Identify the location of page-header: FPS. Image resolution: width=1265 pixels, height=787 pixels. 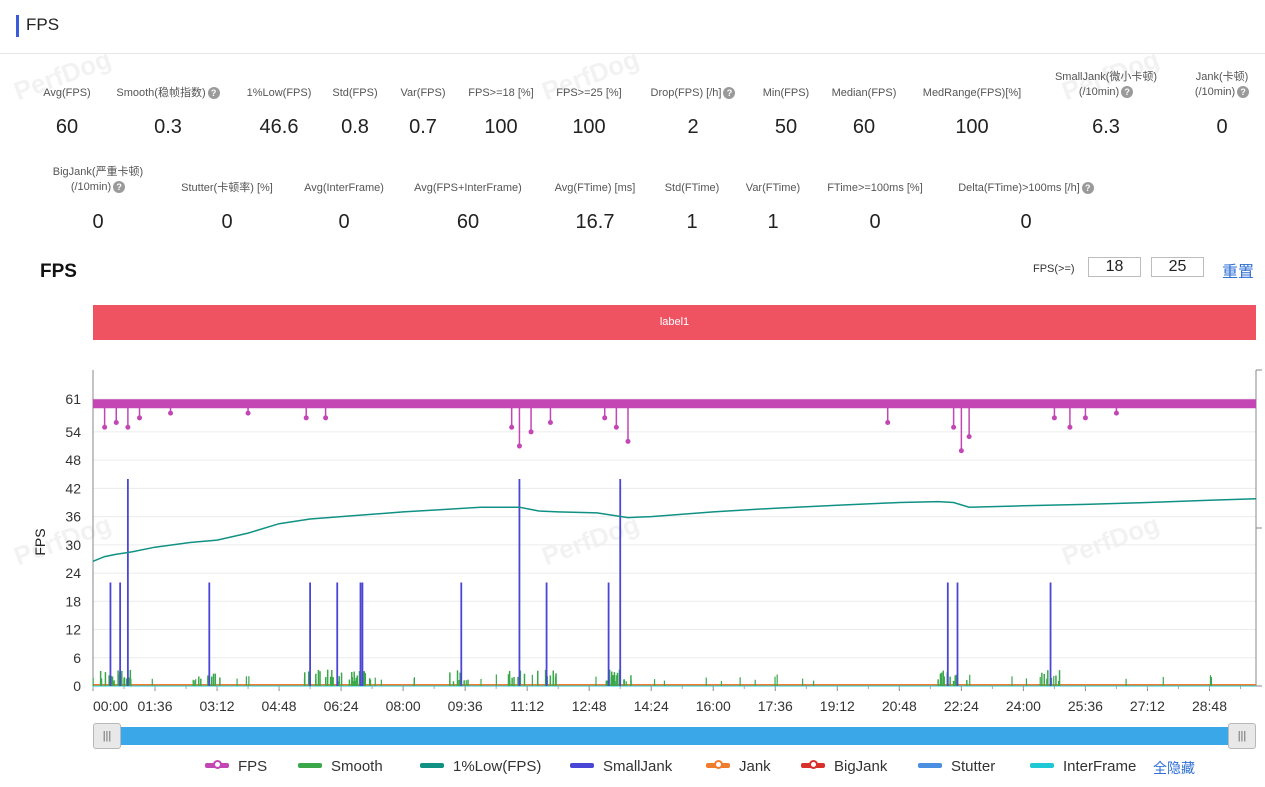
(632, 27).